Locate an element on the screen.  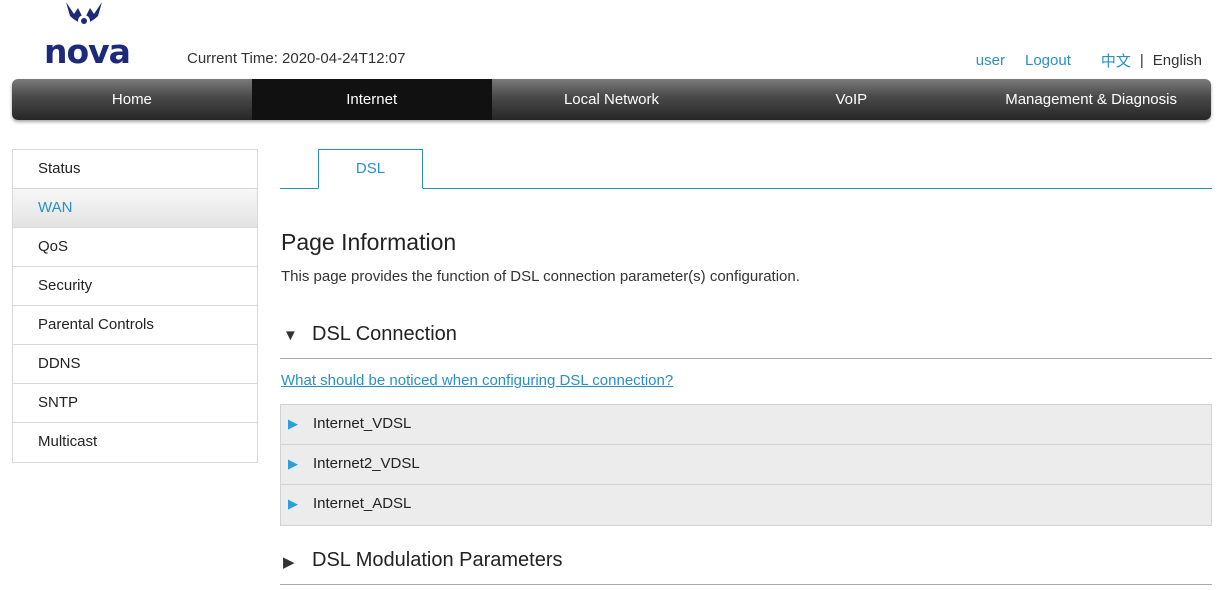
current-time: Current Time: 2020-04-24T12:07 is located at coordinates (296, 58).